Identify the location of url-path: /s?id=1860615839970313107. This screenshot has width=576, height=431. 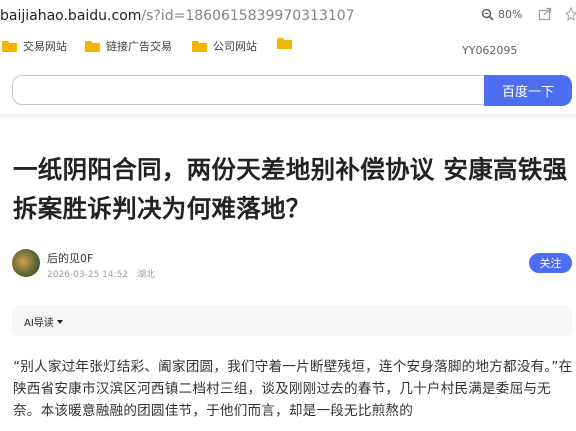
(248, 16).